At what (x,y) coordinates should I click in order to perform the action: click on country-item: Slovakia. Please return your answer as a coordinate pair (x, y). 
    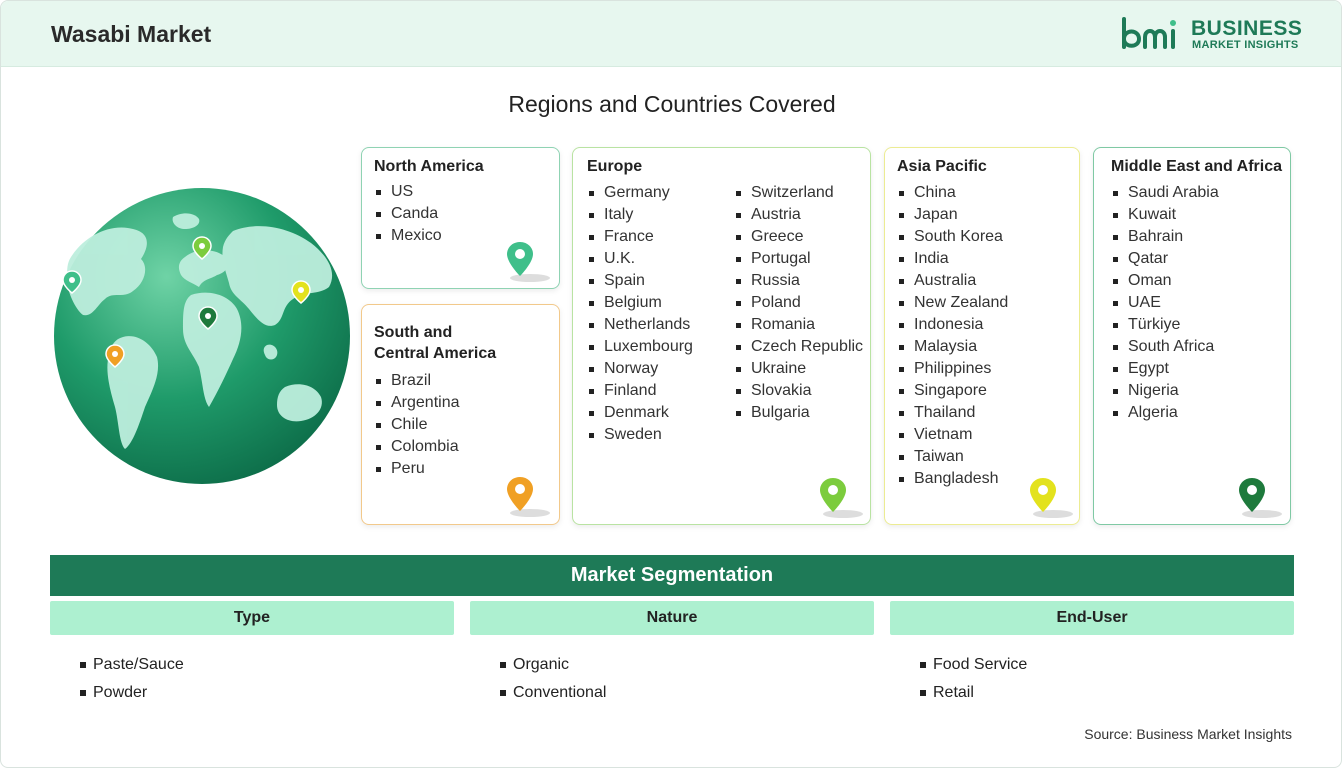
    Looking at the image, I should click on (798, 391).